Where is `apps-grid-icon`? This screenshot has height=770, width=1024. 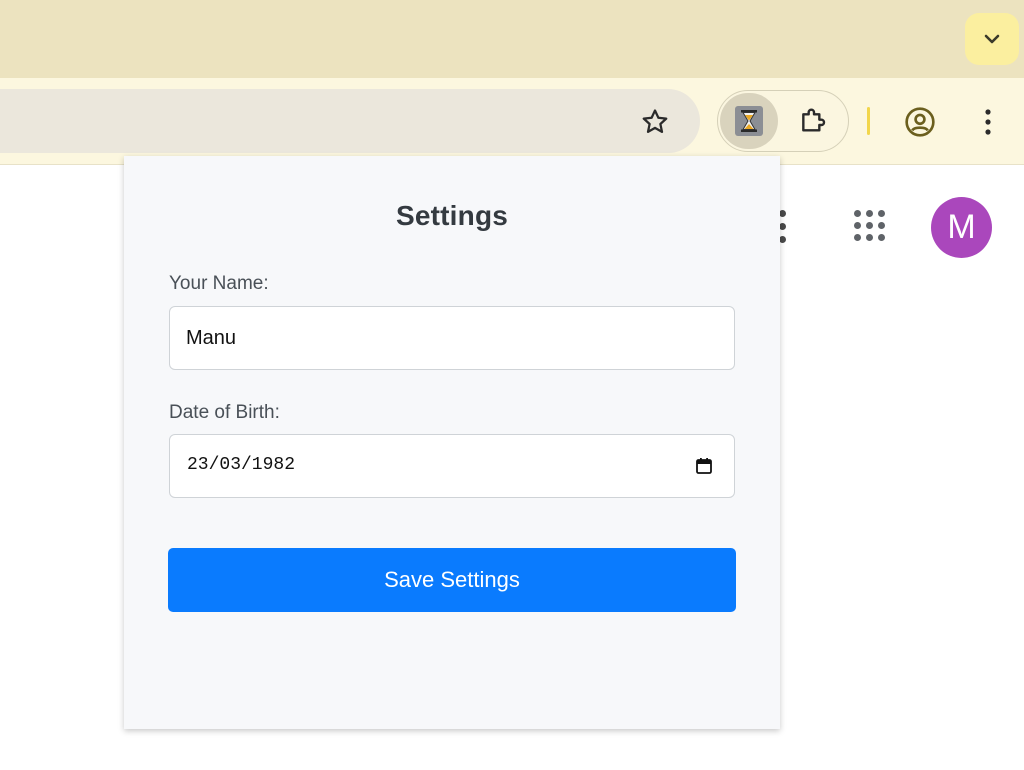 apps-grid-icon is located at coordinates (871, 227).